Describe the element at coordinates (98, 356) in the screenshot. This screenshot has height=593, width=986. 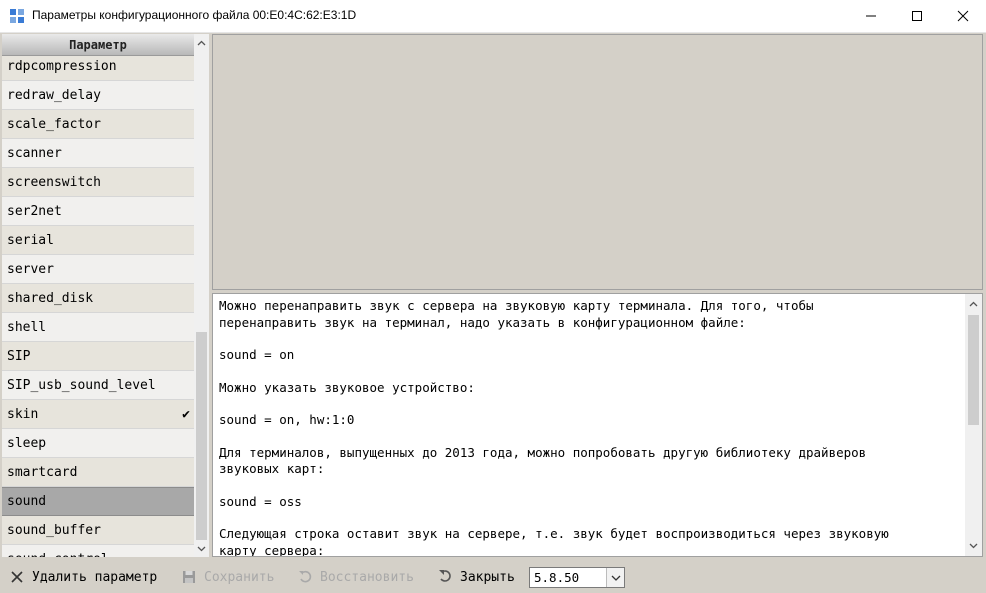
I see `parameter-row: SIP` at that location.